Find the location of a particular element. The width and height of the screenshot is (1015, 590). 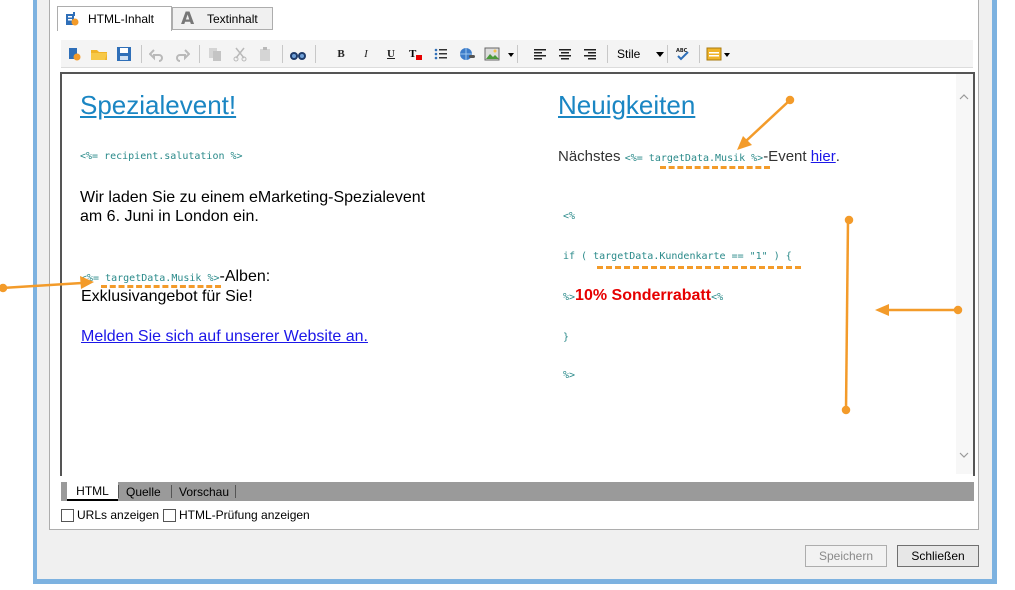

show-urls-option: URLs anzeigen is located at coordinates (110, 515).